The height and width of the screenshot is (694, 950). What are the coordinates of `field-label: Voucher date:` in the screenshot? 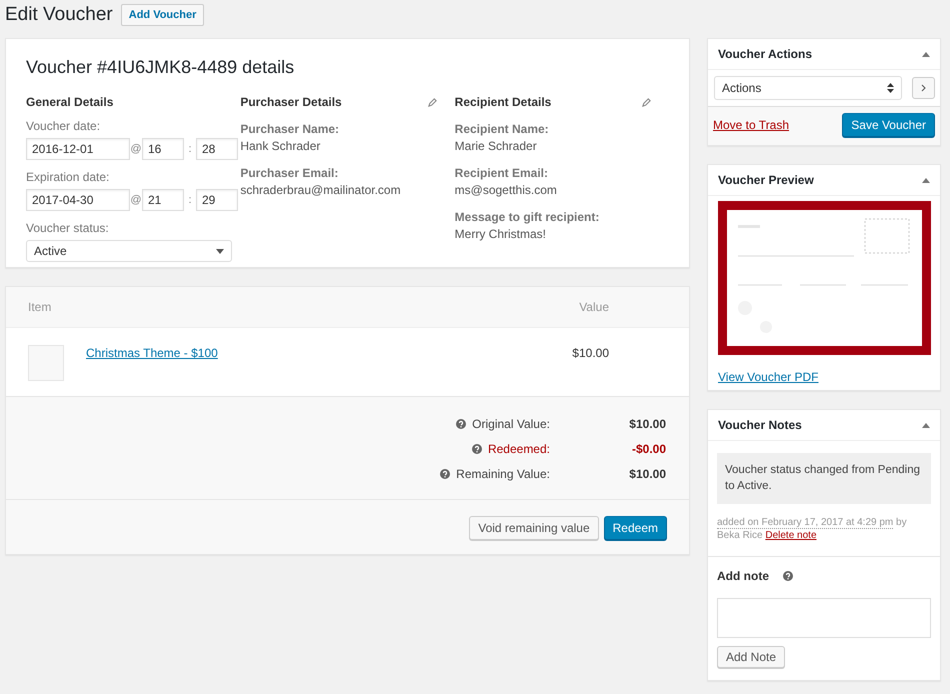 It's located at (64, 126).